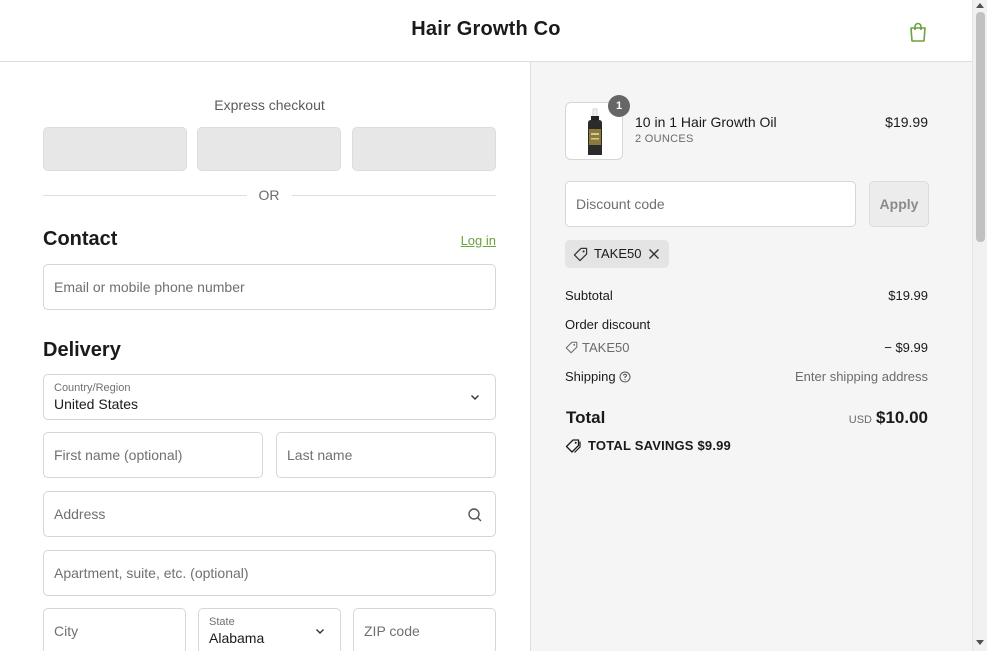 The height and width of the screenshot is (651, 987). What do you see at coordinates (980, 5) in the screenshot?
I see `scroll-up-arrow-icon` at bounding box center [980, 5].